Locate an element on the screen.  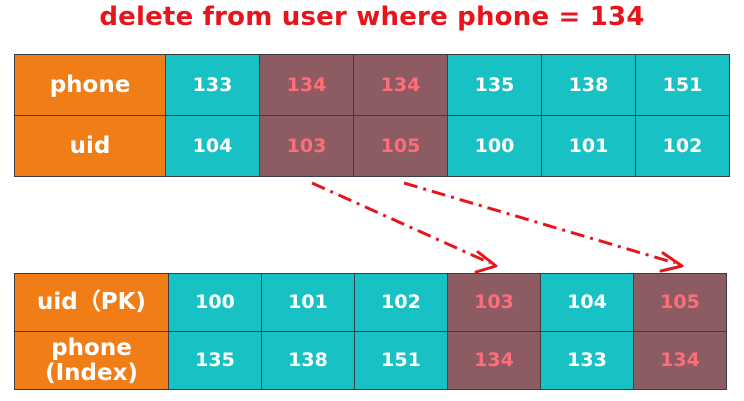
pk-uid-cell-highlighted: 105 is located at coordinates (680, 302).